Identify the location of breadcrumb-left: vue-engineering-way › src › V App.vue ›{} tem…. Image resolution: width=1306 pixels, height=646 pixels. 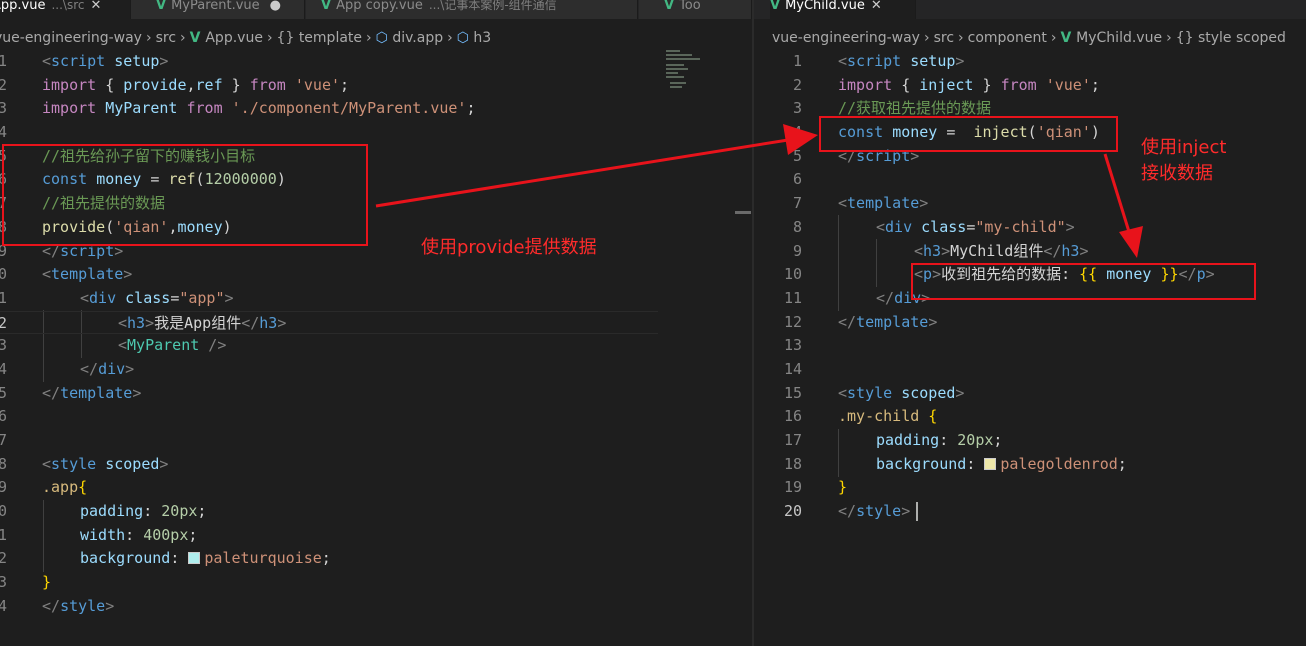
(376, 38).